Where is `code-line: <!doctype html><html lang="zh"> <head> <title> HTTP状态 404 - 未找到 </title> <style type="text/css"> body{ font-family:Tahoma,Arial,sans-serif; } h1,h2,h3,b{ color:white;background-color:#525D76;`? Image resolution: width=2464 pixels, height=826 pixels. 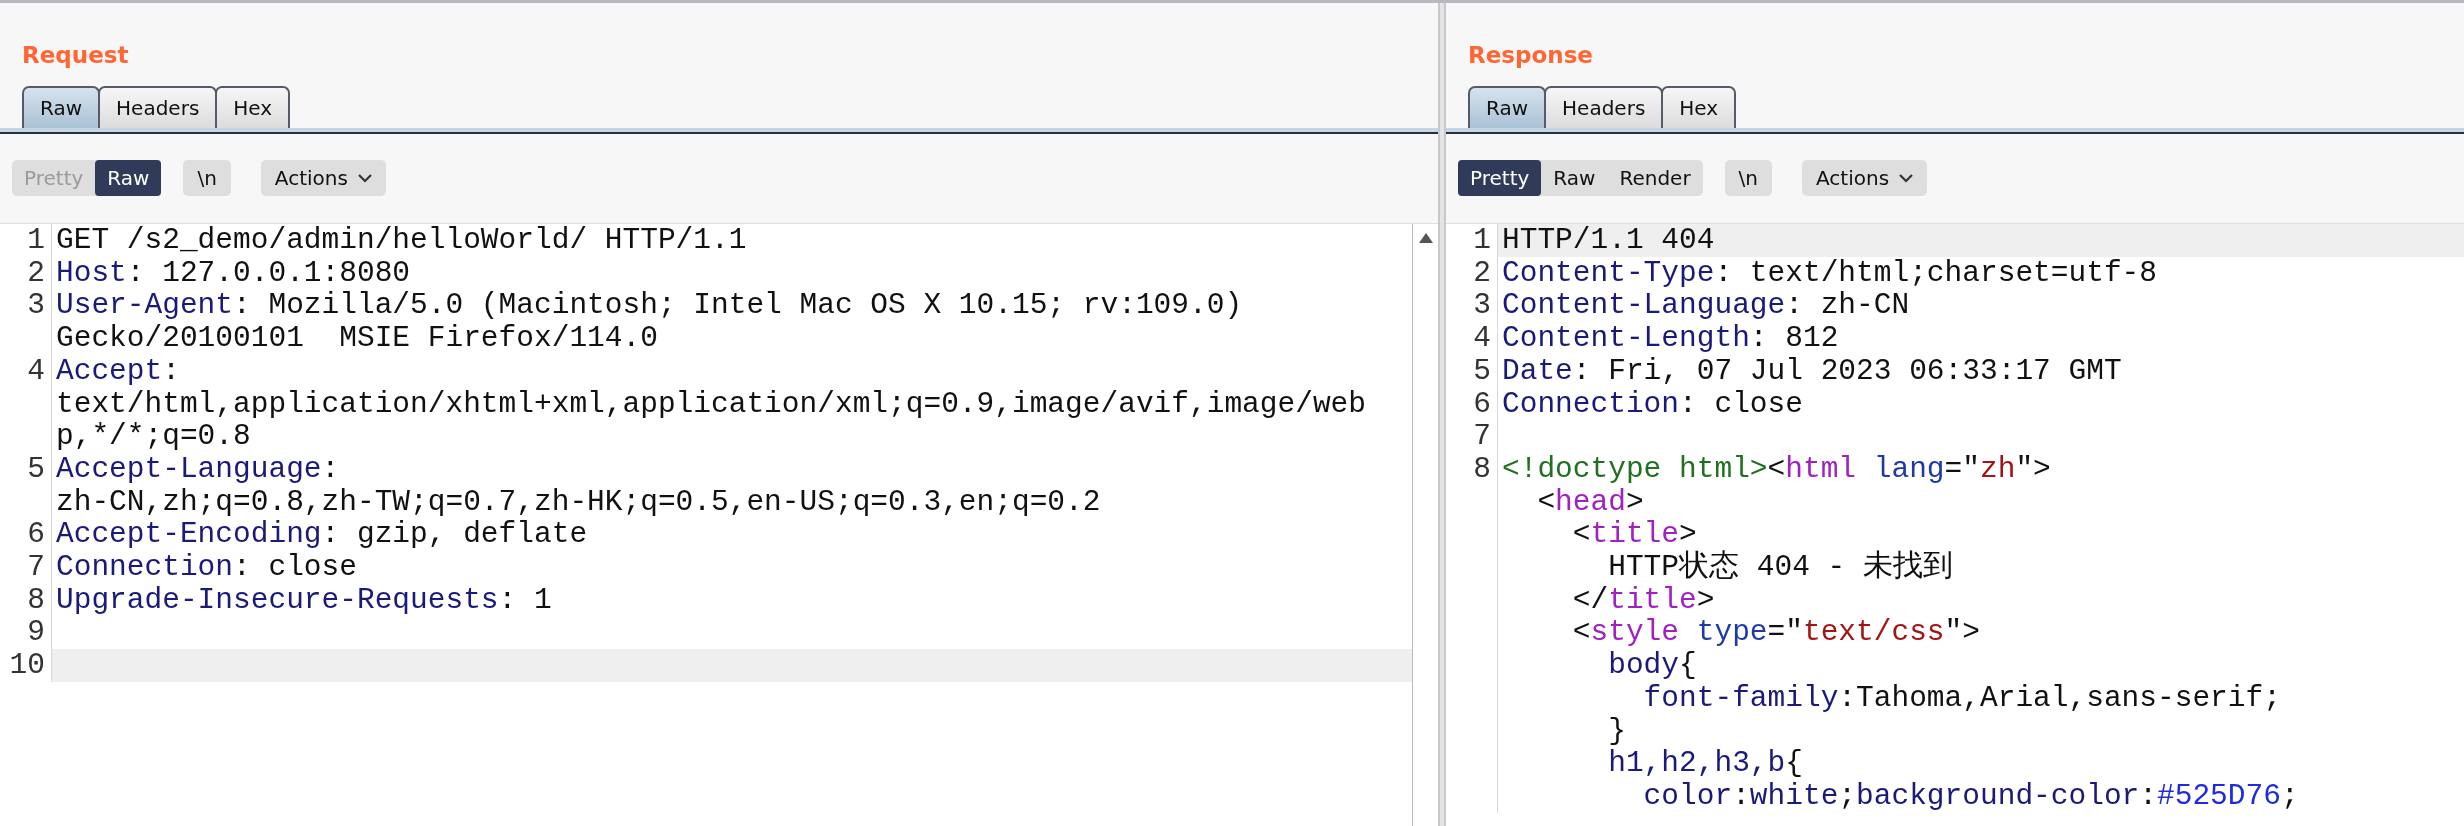
code-line: <!doctype html><html lang="zh"> <head> <title> HTTP状态 404 - 未找到 </title> <style type="text/css"> body{ font-family:Tahoma,Arial,sans-serif; } h1,h2,h3,b{ color:white;background-color:#525D76; is located at coordinates (1900, 632).